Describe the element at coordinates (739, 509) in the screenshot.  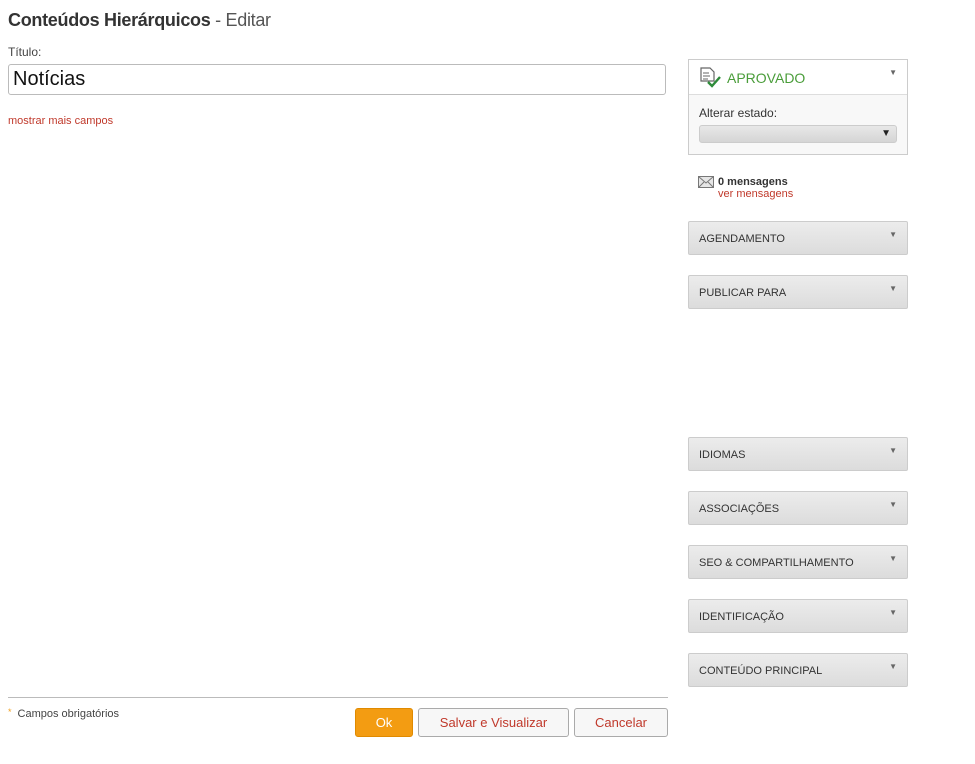
I see `panel-associacoes-label: ASSOCIAÇÕES` at that location.